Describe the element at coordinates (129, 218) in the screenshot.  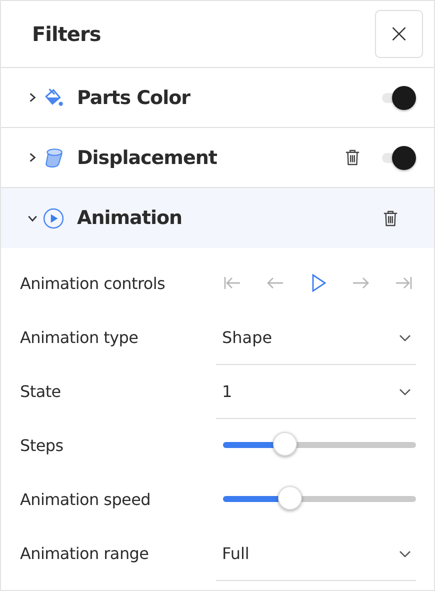
I see `filter-label: Animation` at that location.